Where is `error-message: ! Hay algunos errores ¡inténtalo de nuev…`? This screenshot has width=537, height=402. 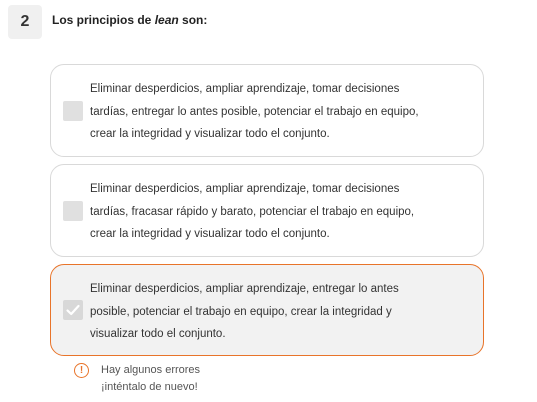
error-message: ! Hay algunos errores ¡inténtalo de nuev… is located at coordinates (137, 379).